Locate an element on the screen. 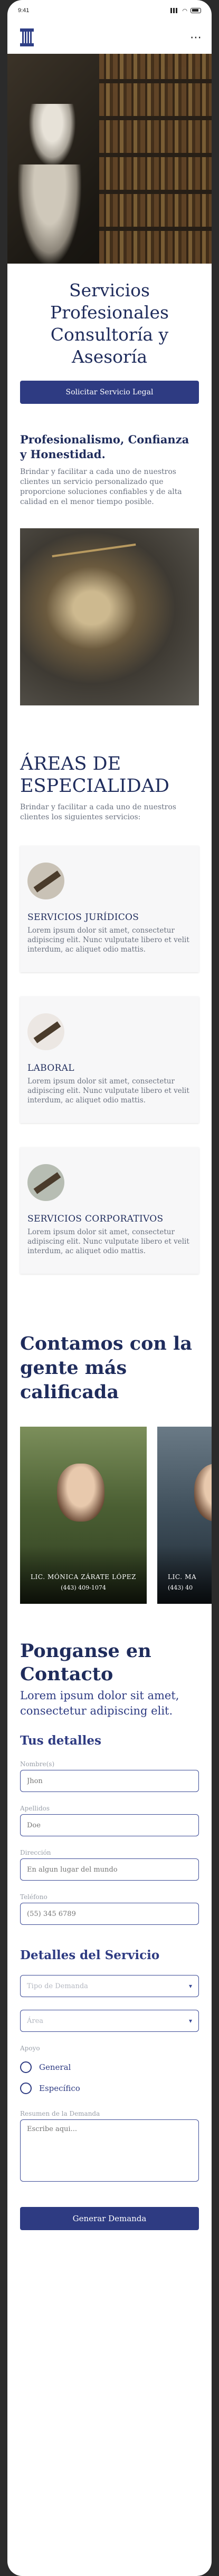 This screenshot has height=2576, width=219. your-details-heading: Tus detalles is located at coordinates (60, 1741).